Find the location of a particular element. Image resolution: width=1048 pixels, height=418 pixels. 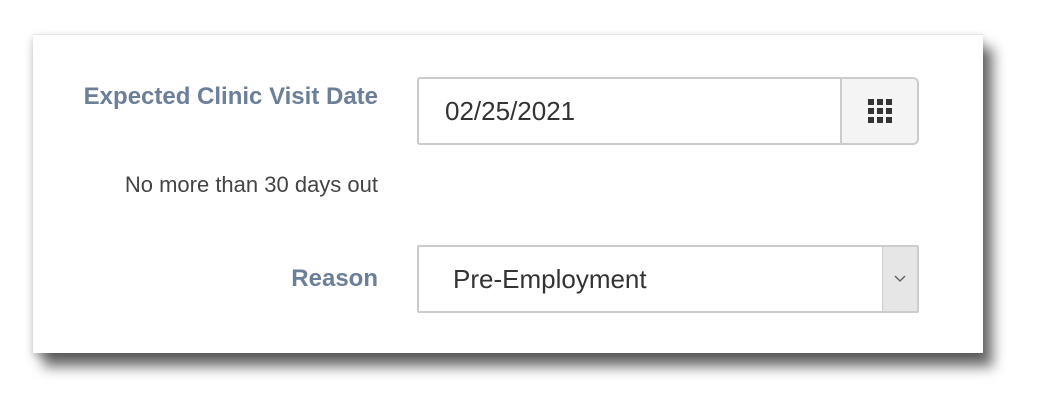

date-input is located at coordinates (628, 111).